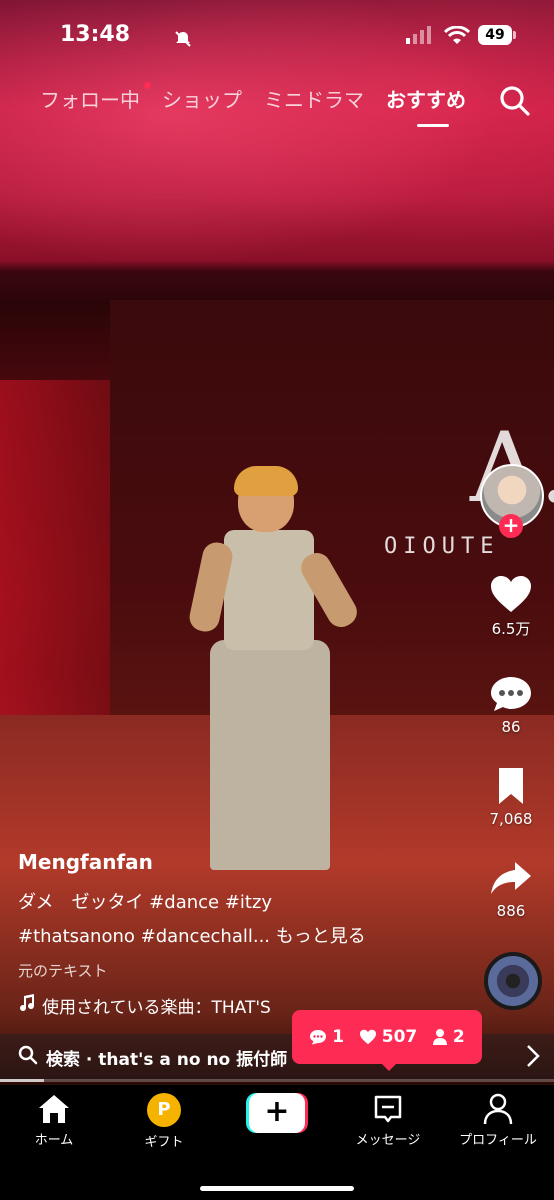 This screenshot has width=554, height=1200. Describe the element at coordinates (511, 786) in the screenshot. I see `bookmark-icon` at that location.